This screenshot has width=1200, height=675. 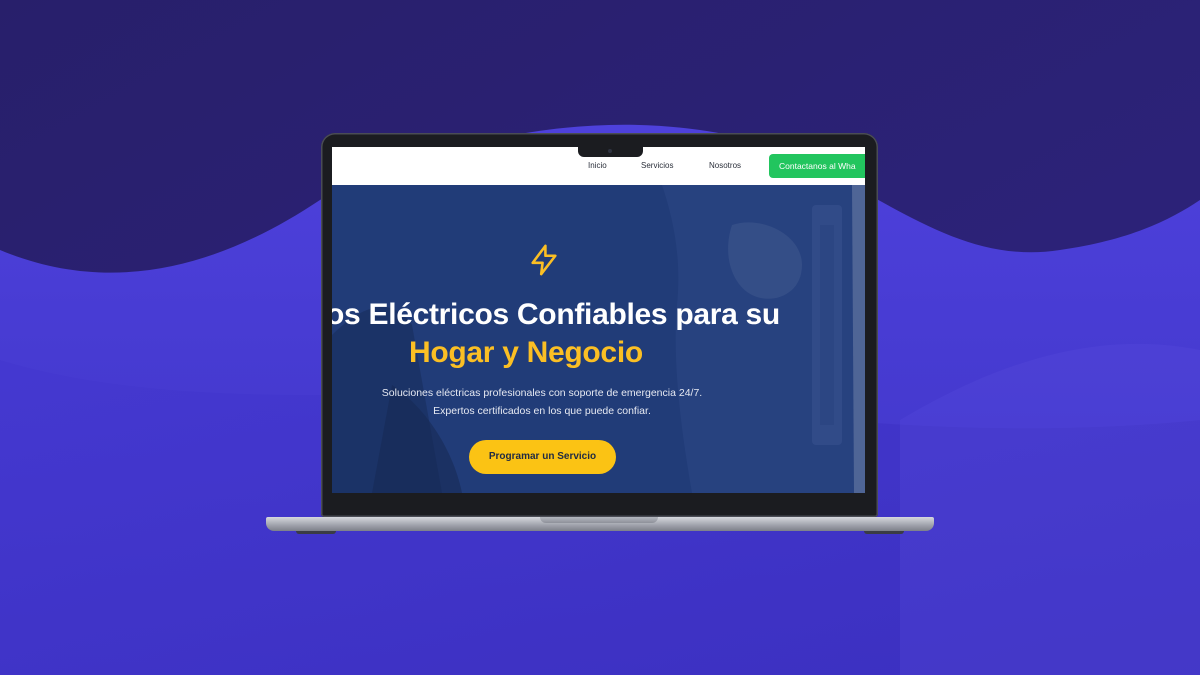 I want to click on laptop-hinge-notch, so click(x=599, y=520).